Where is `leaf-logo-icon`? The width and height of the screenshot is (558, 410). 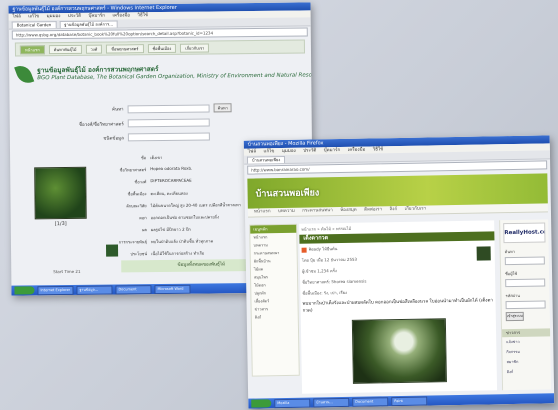 leaf-logo-icon is located at coordinates (24, 74).